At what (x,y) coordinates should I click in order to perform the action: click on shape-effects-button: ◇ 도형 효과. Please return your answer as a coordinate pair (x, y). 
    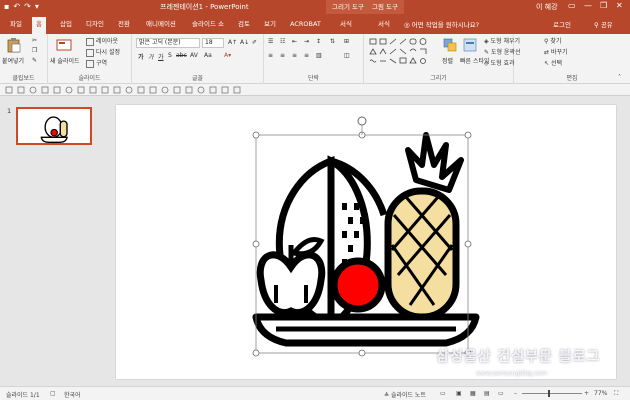
    Looking at the image, I should click on (499, 62).